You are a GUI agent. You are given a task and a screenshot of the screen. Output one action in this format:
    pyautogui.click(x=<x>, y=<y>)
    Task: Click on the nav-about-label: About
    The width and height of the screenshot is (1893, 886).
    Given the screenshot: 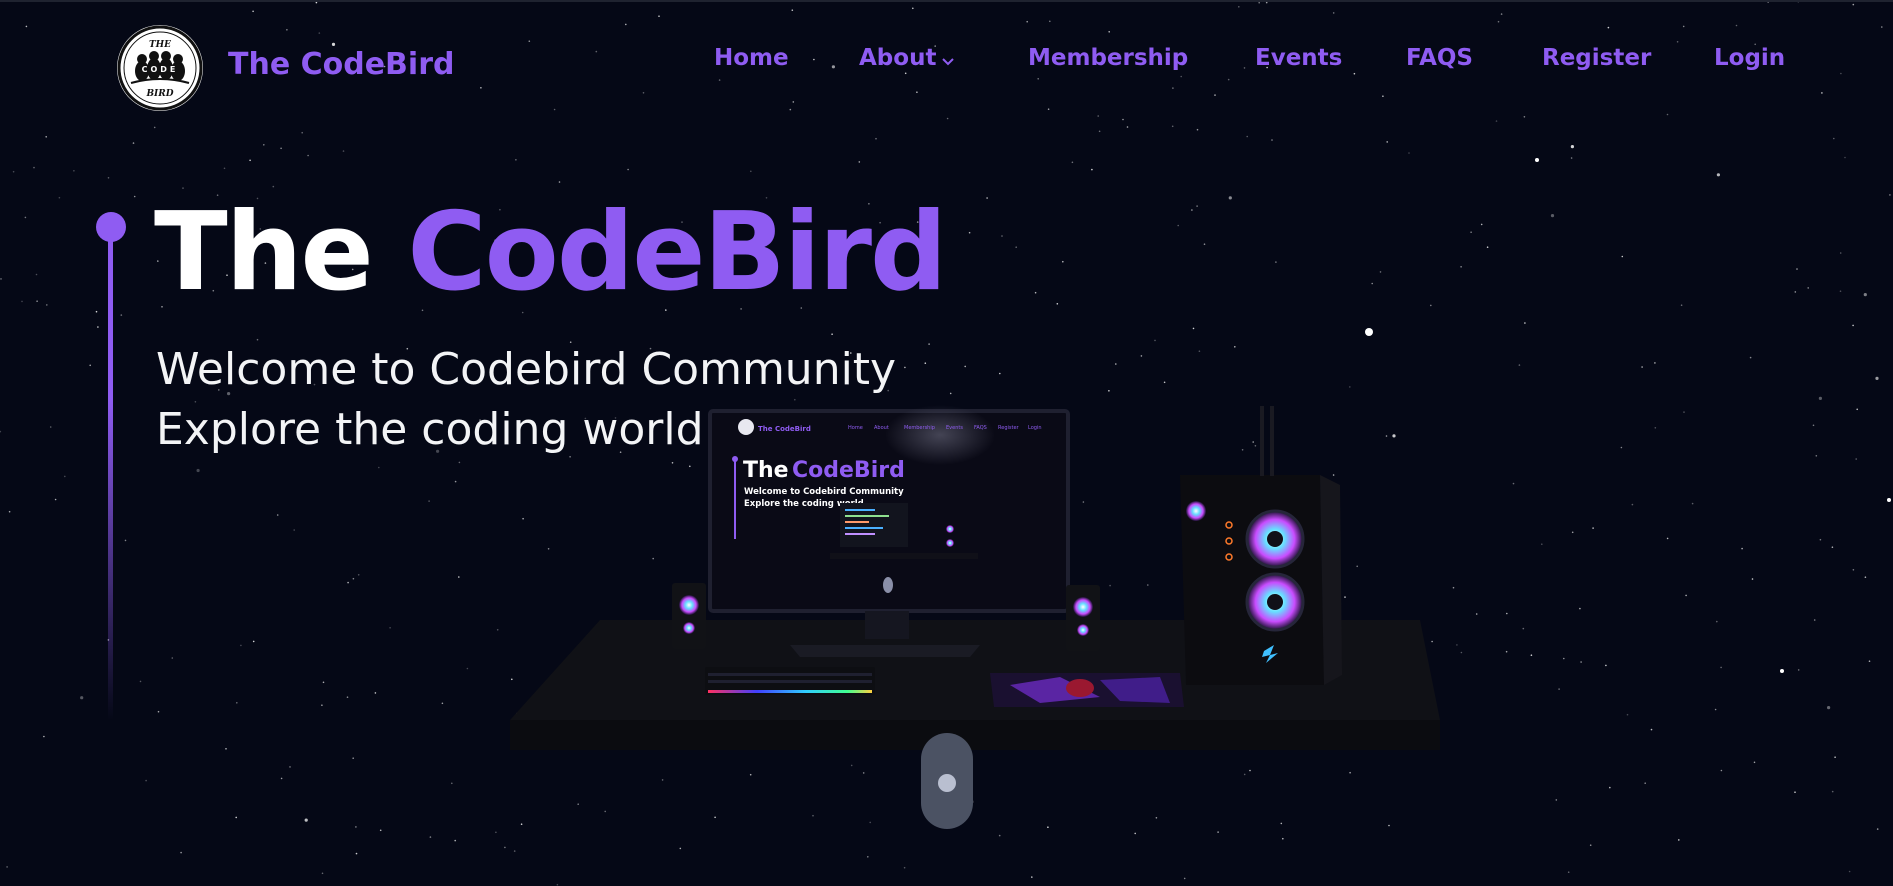 What is the action you would take?
    pyautogui.click(x=898, y=58)
    